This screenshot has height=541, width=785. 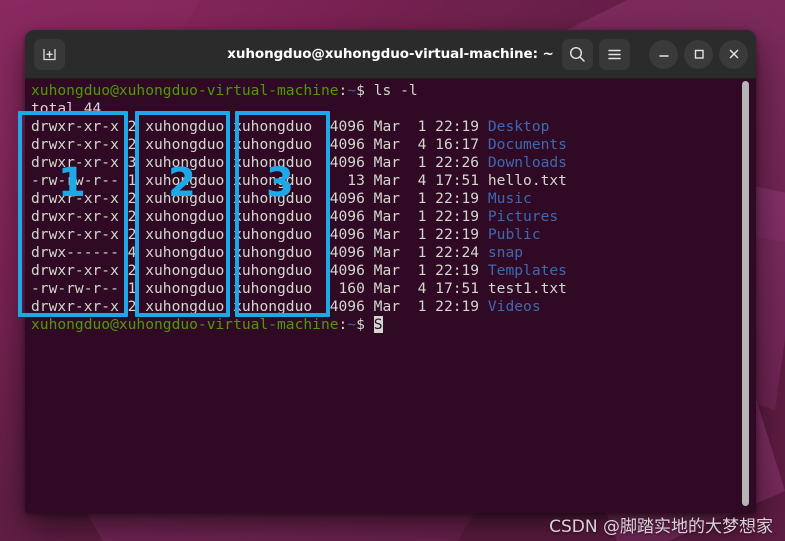 What do you see at coordinates (378, 324) in the screenshot?
I see `terminal-cursor: S` at bounding box center [378, 324].